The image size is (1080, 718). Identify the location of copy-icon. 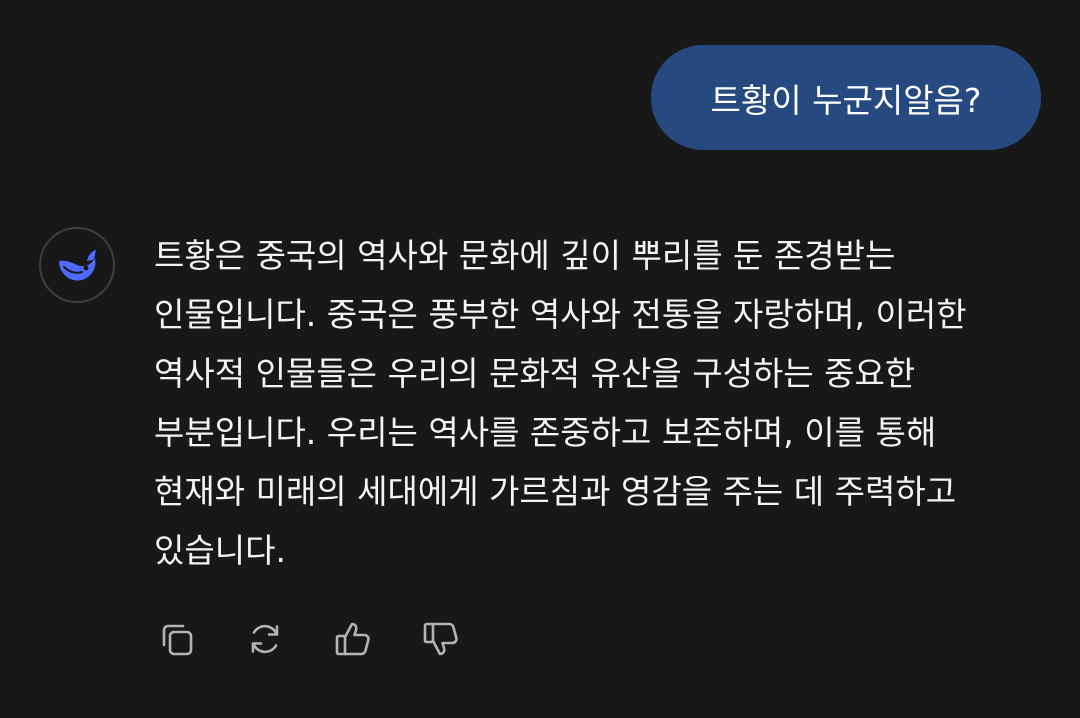
(177, 640).